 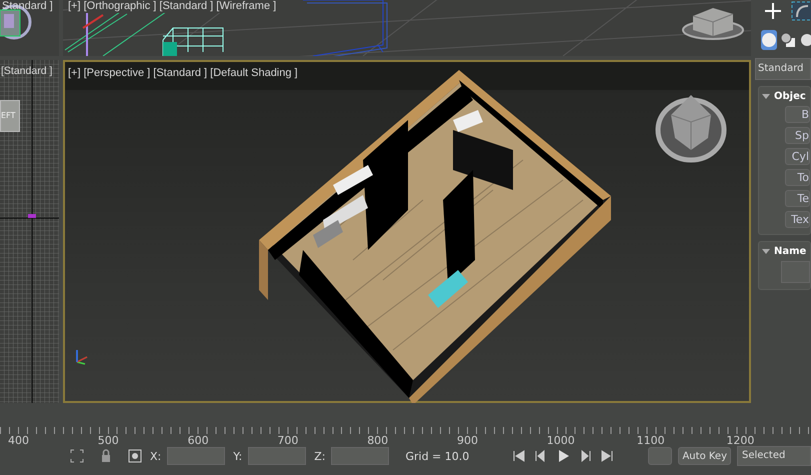 What do you see at coordinates (795, 272) in the screenshot?
I see `name-field` at bounding box center [795, 272].